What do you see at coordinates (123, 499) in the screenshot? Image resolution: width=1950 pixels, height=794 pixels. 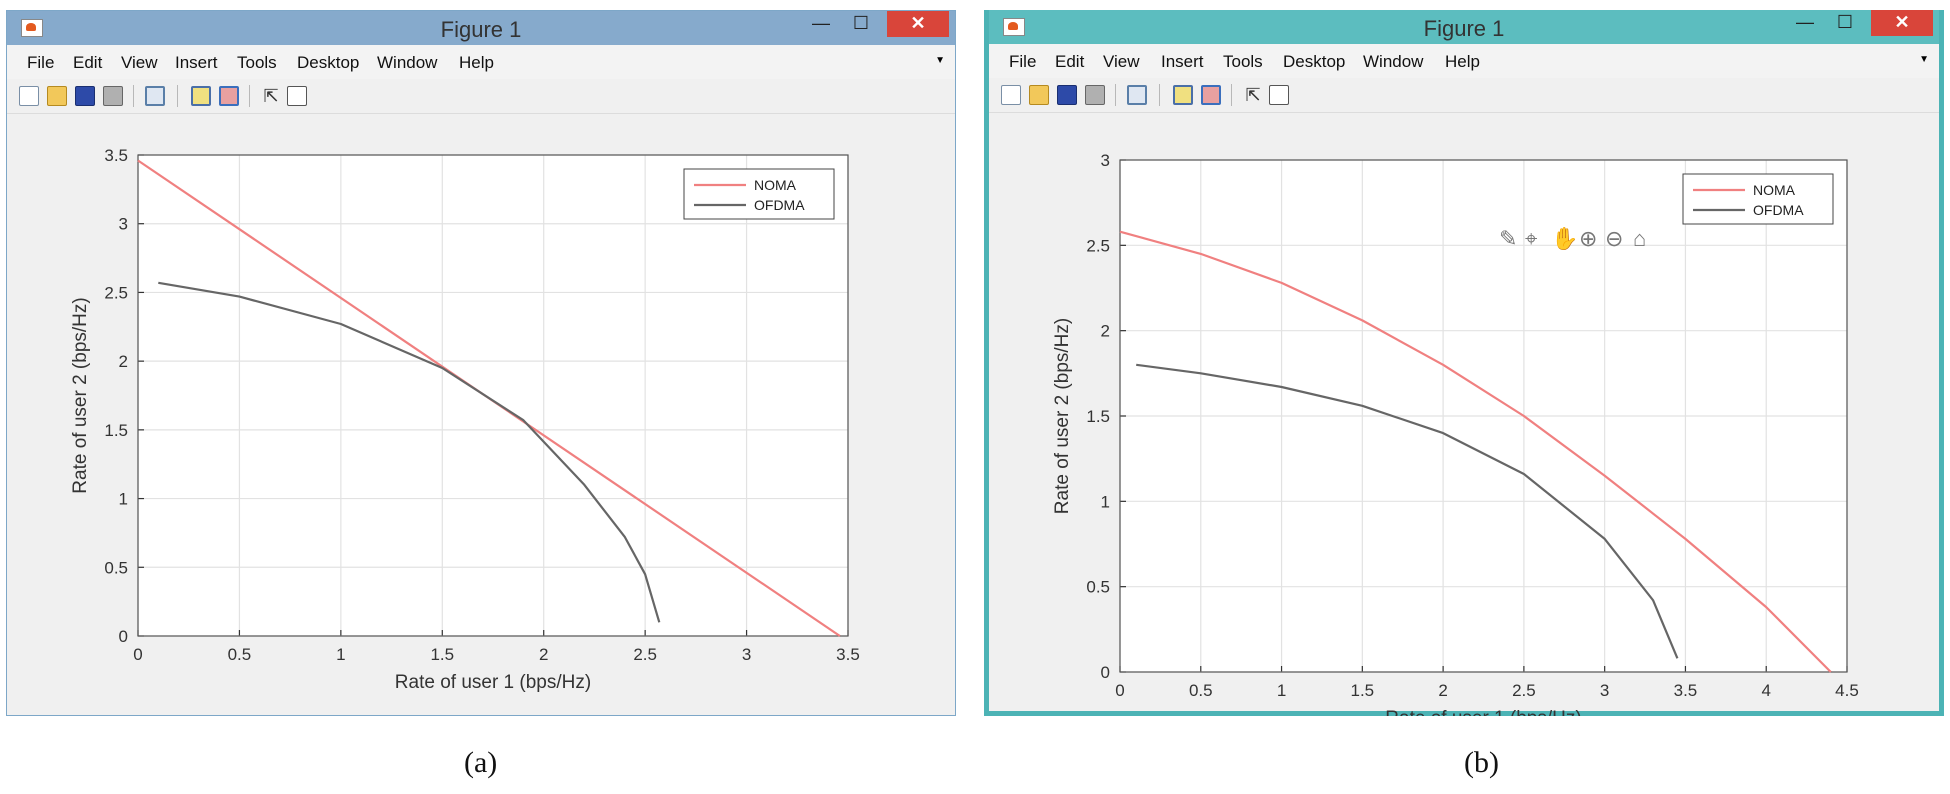 I see `y-tick-label: 1` at bounding box center [123, 499].